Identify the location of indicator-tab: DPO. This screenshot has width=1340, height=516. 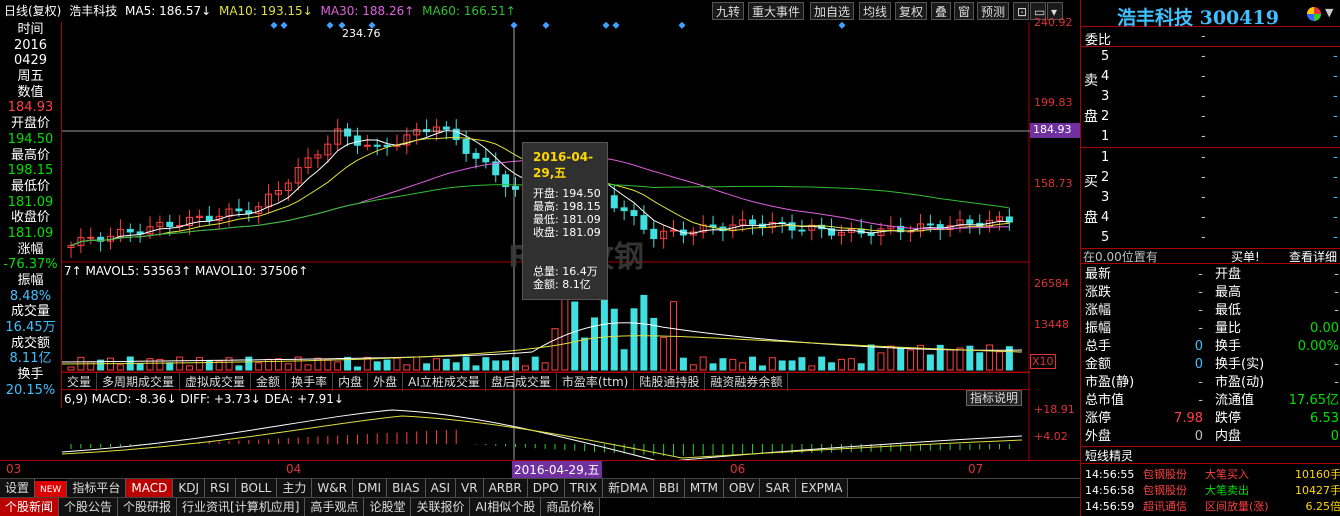
(546, 488).